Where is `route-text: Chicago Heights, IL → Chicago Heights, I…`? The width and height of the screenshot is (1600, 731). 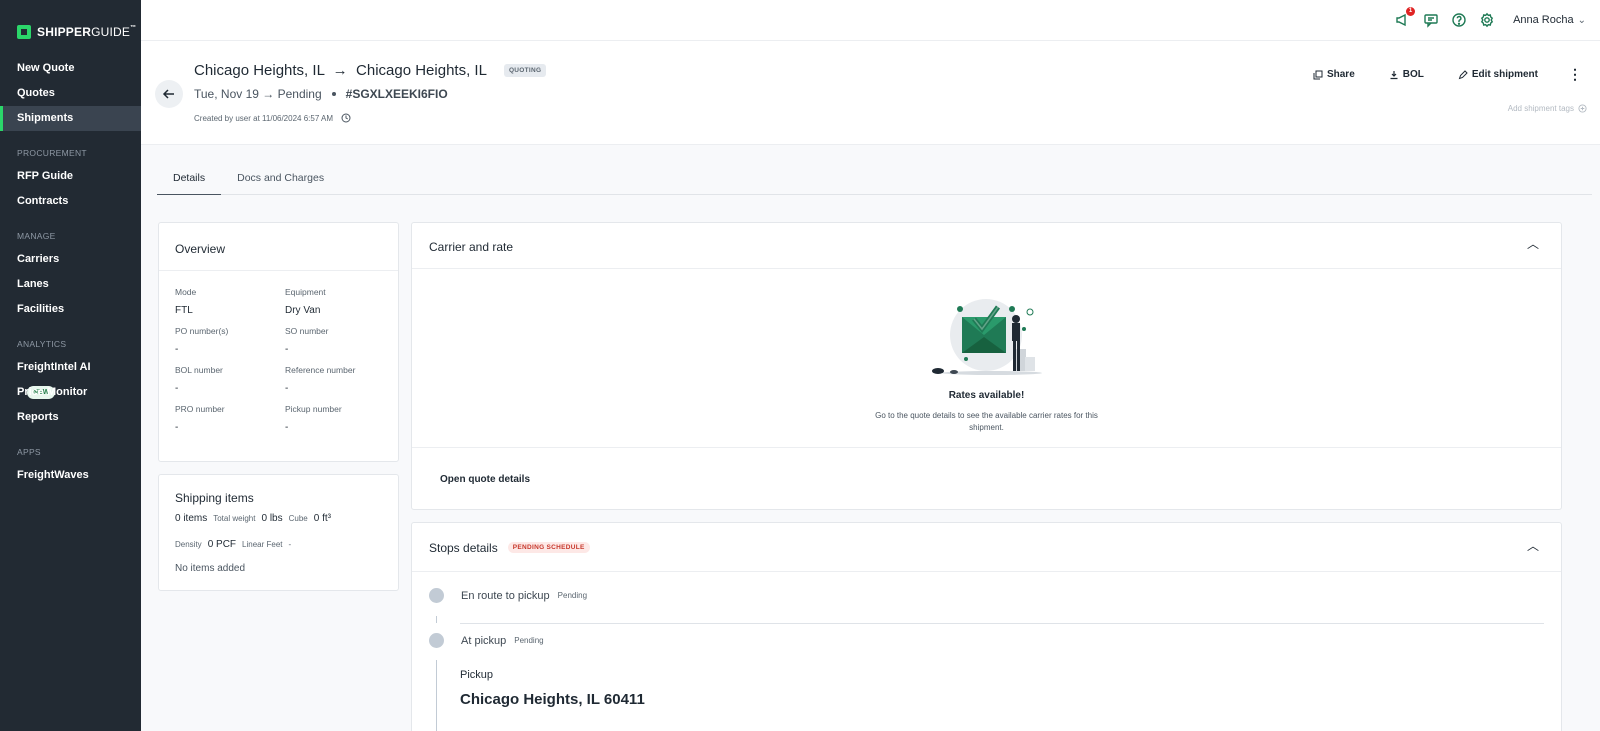
route-text: Chicago Heights, IL → Chicago Heights, I… is located at coordinates (340, 70).